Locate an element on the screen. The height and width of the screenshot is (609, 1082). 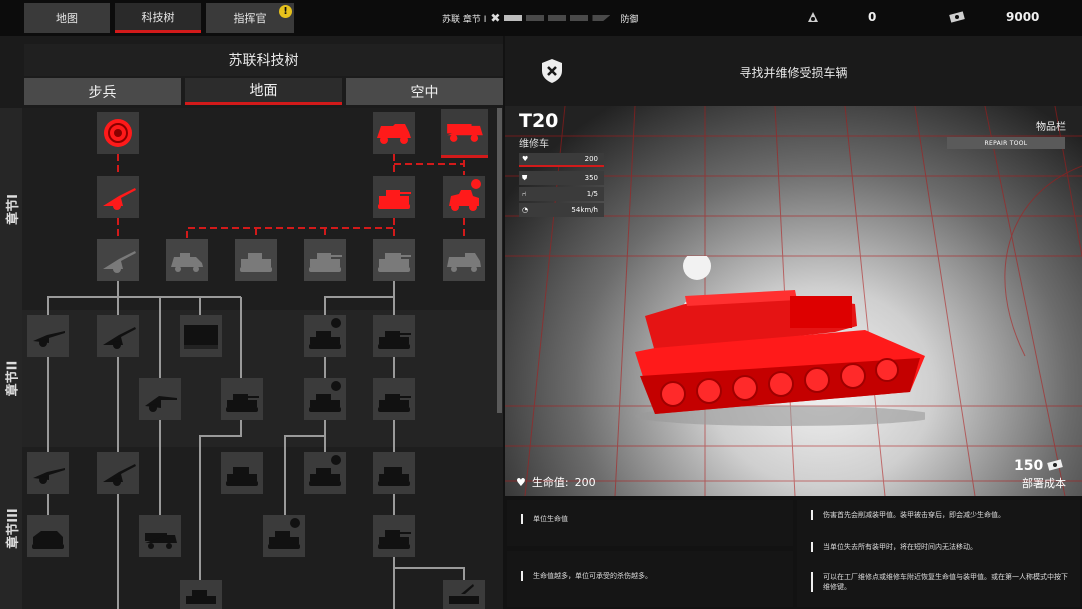
tech-node-tank-locked-c is located at coordinates (394, 260).